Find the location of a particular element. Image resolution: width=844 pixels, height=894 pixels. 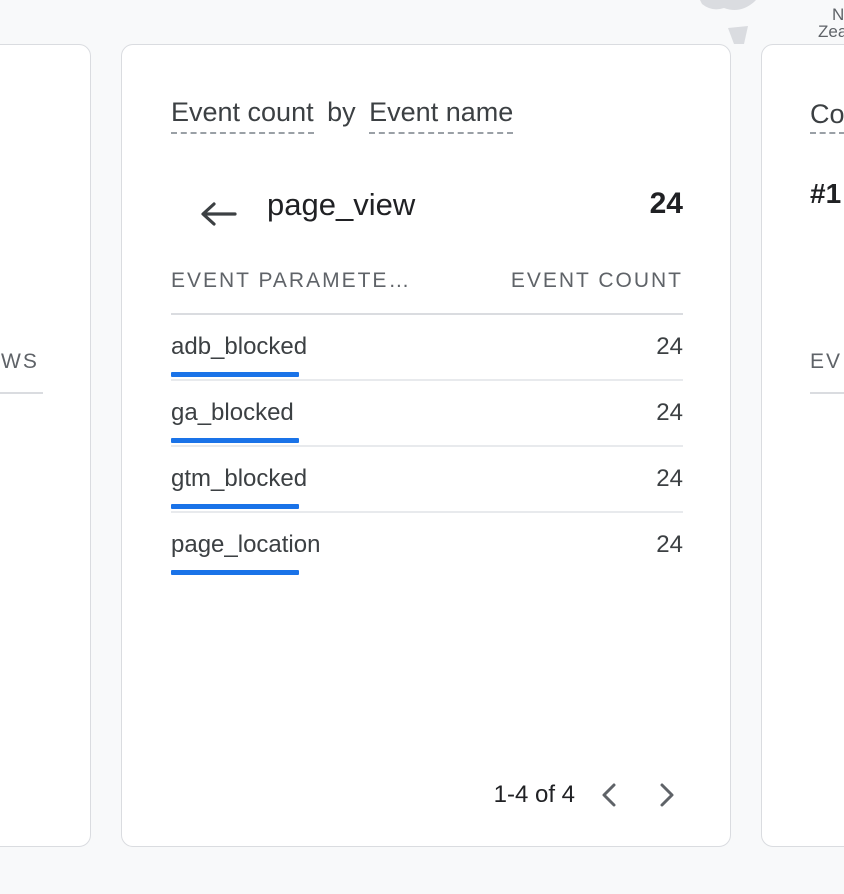

left-card-column-header: WS is located at coordinates (20, 361).